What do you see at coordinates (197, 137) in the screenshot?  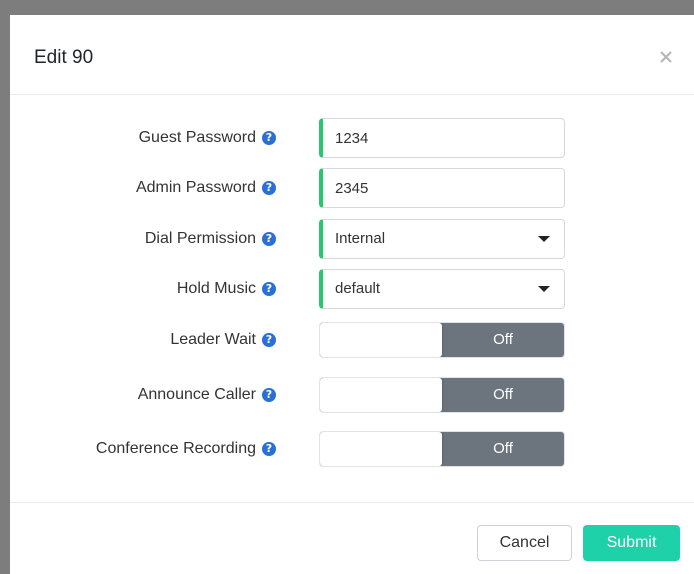 I see `guest-password-label-text: Guest Password` at bounding box center [197, 137].